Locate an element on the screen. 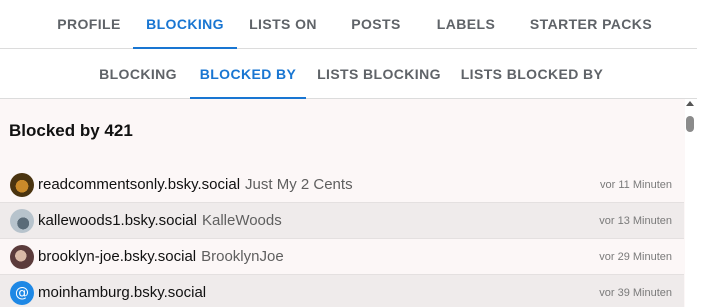 The height and width of the screenshot is (307, 703). subtab-blocking: BLOCKING is located at coordinates (138, 73).